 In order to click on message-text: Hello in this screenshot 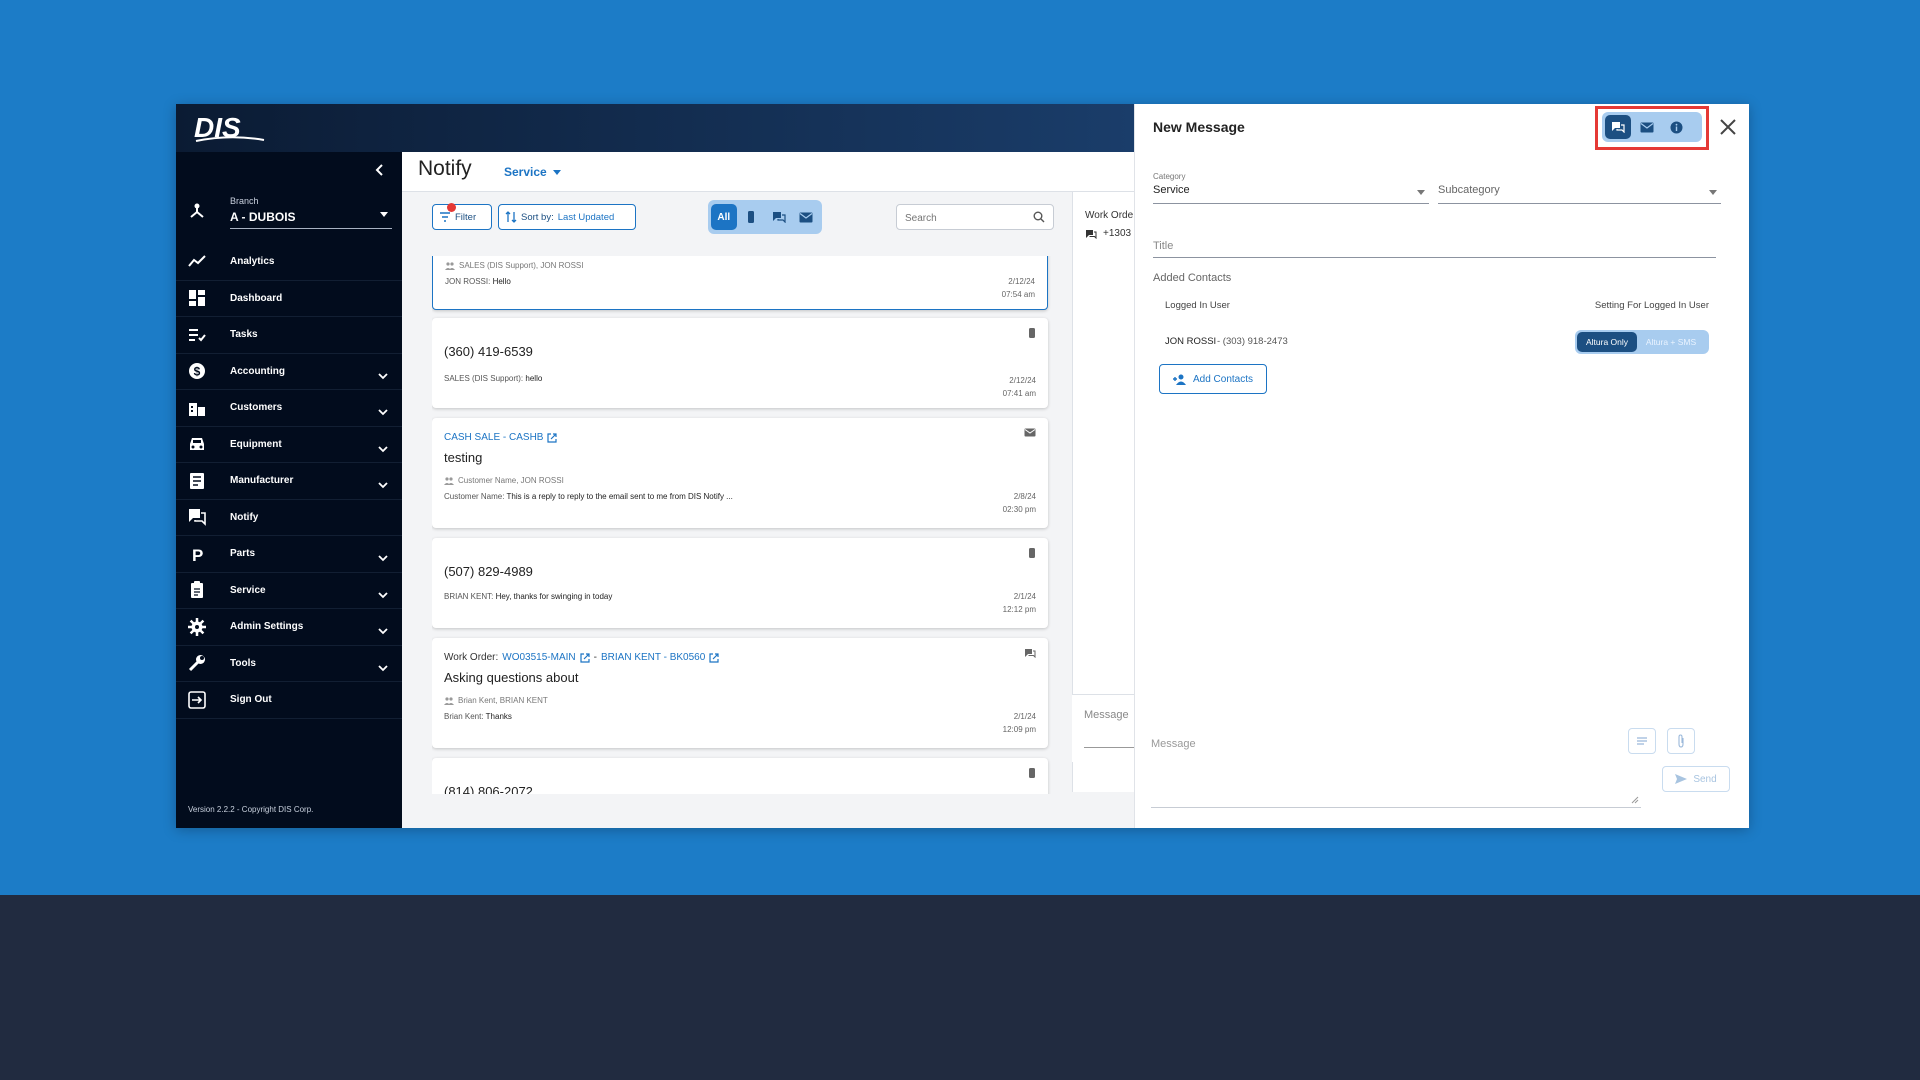, I will do `click(501, 281)`.